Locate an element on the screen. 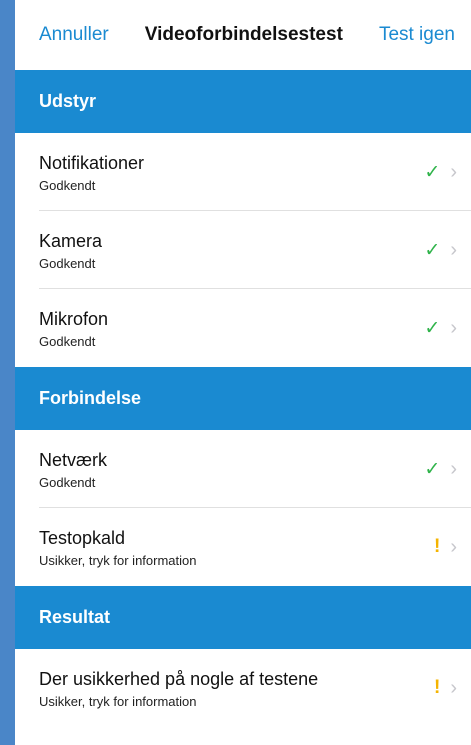  row-title: Testopkald is located at coordinates (82, 537).